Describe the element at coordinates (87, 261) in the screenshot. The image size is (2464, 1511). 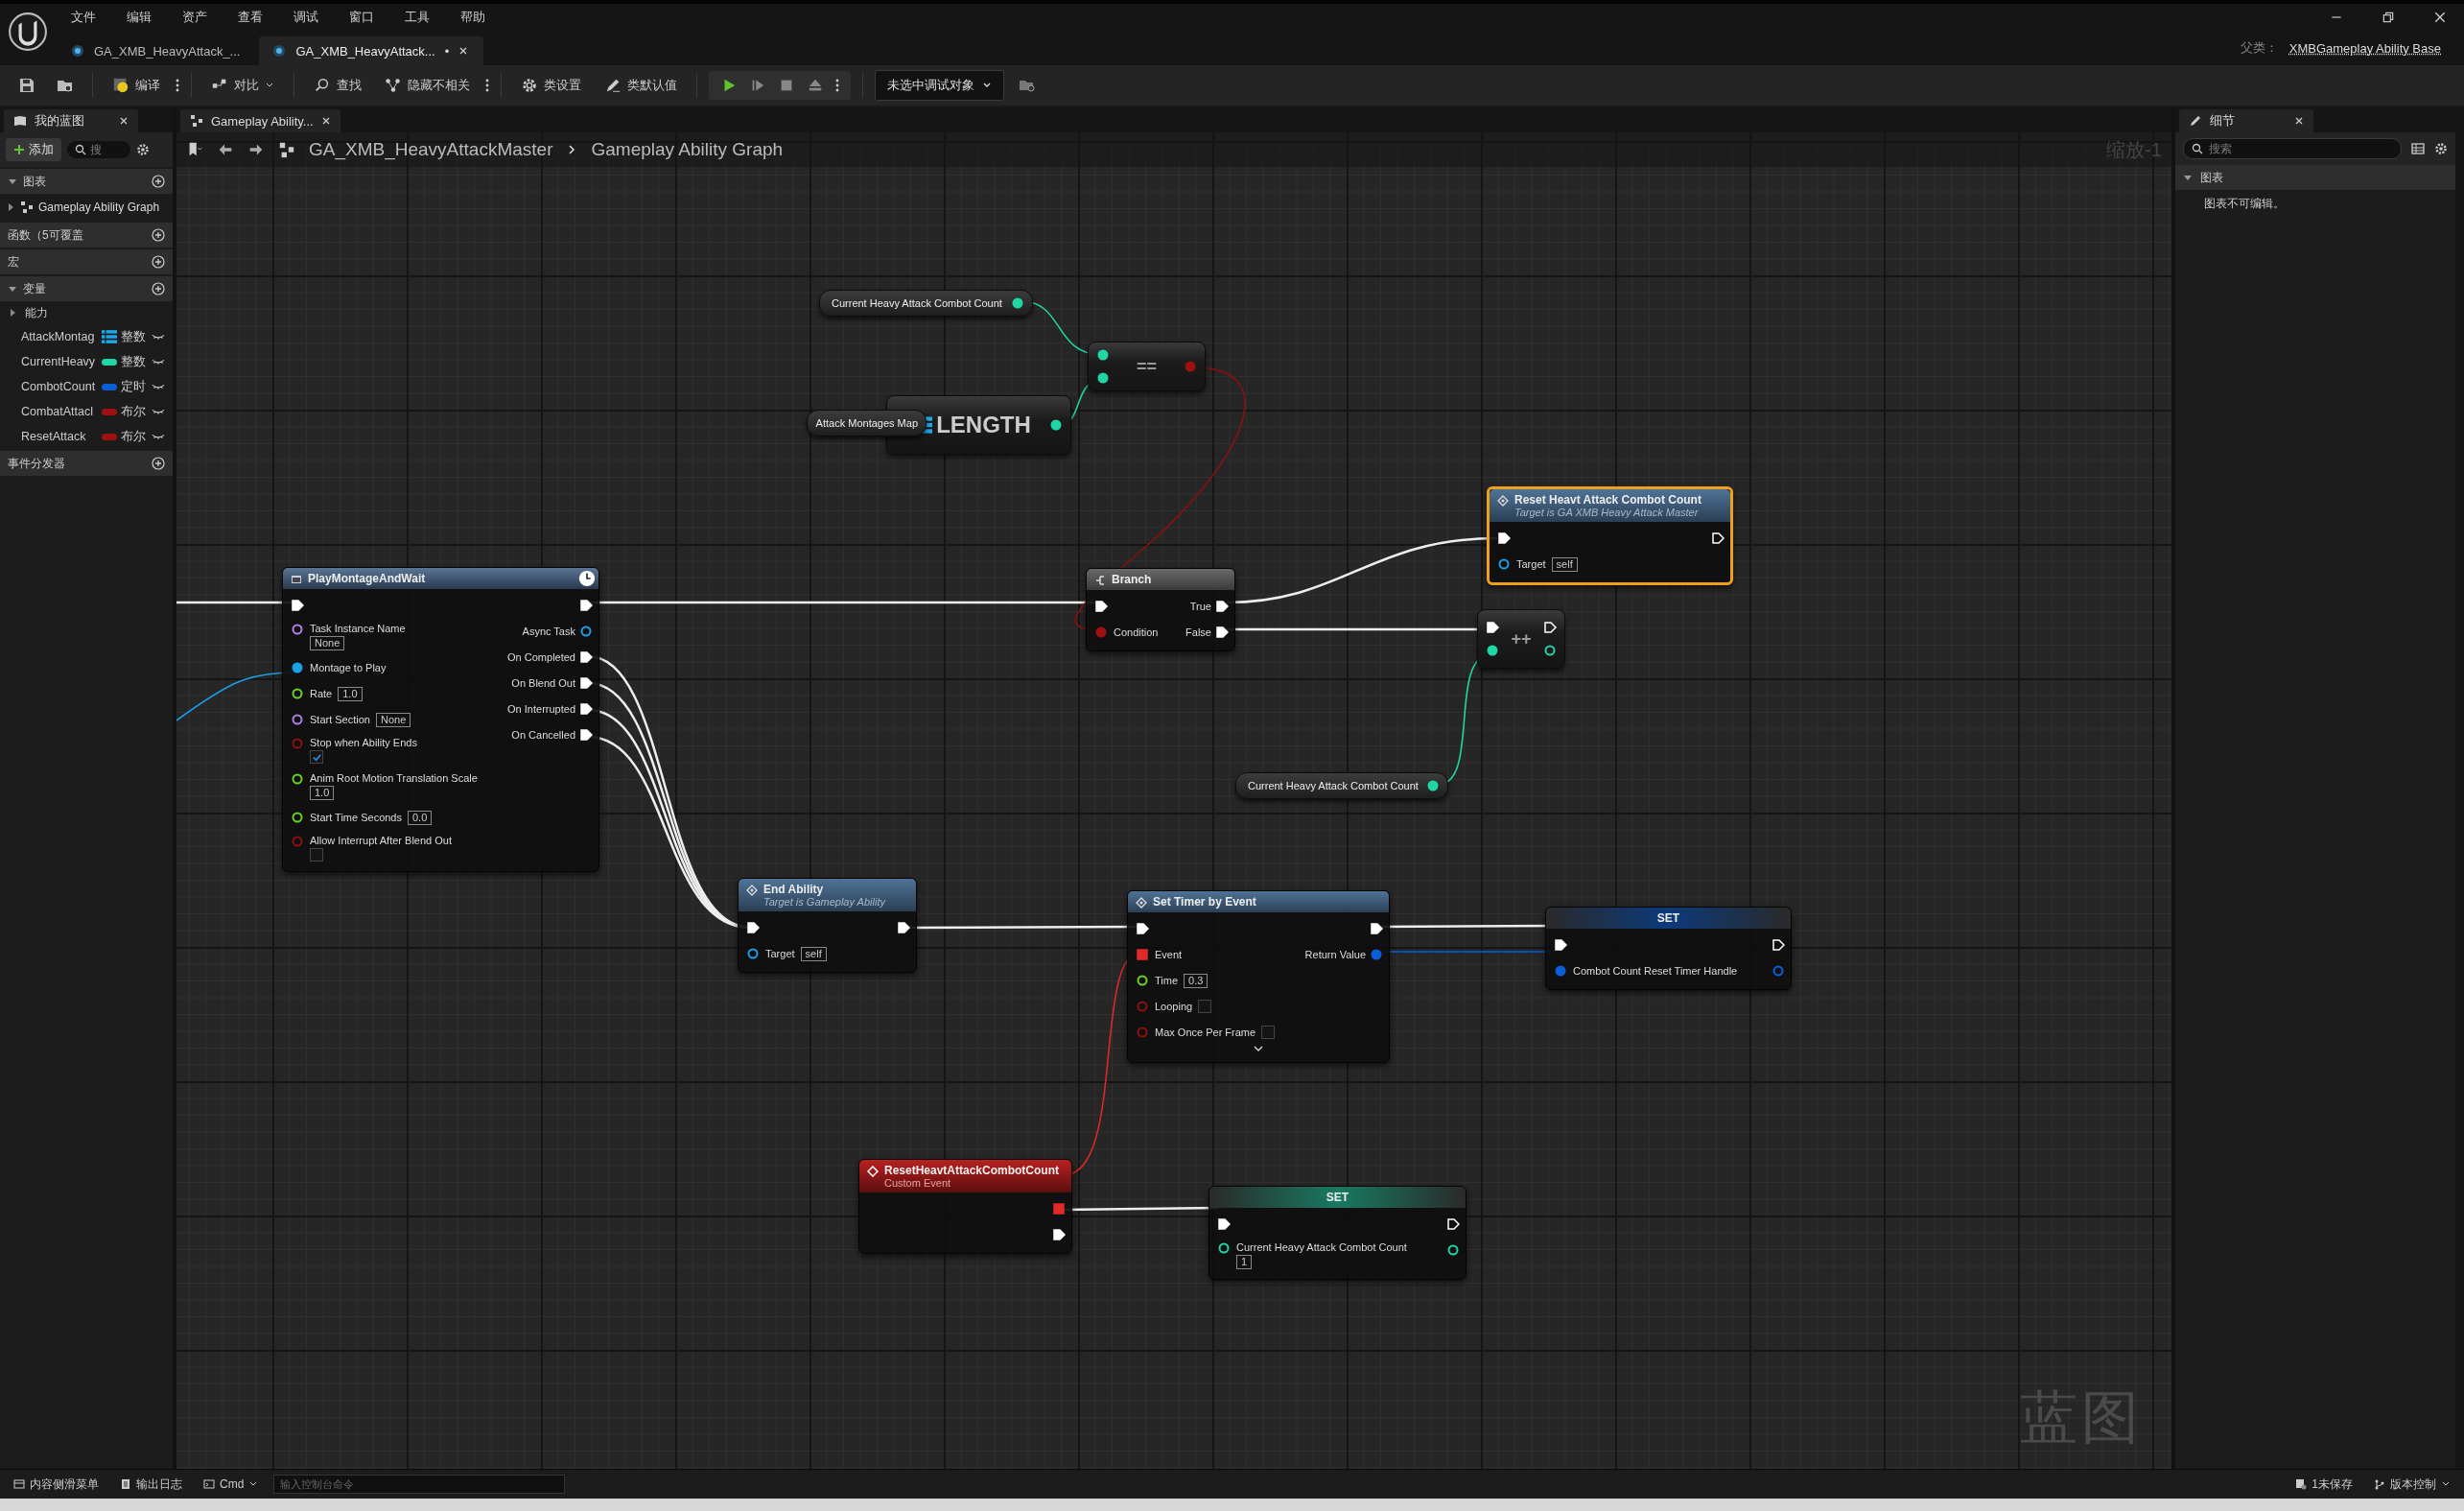
I see `section-header: 宏` at that location.